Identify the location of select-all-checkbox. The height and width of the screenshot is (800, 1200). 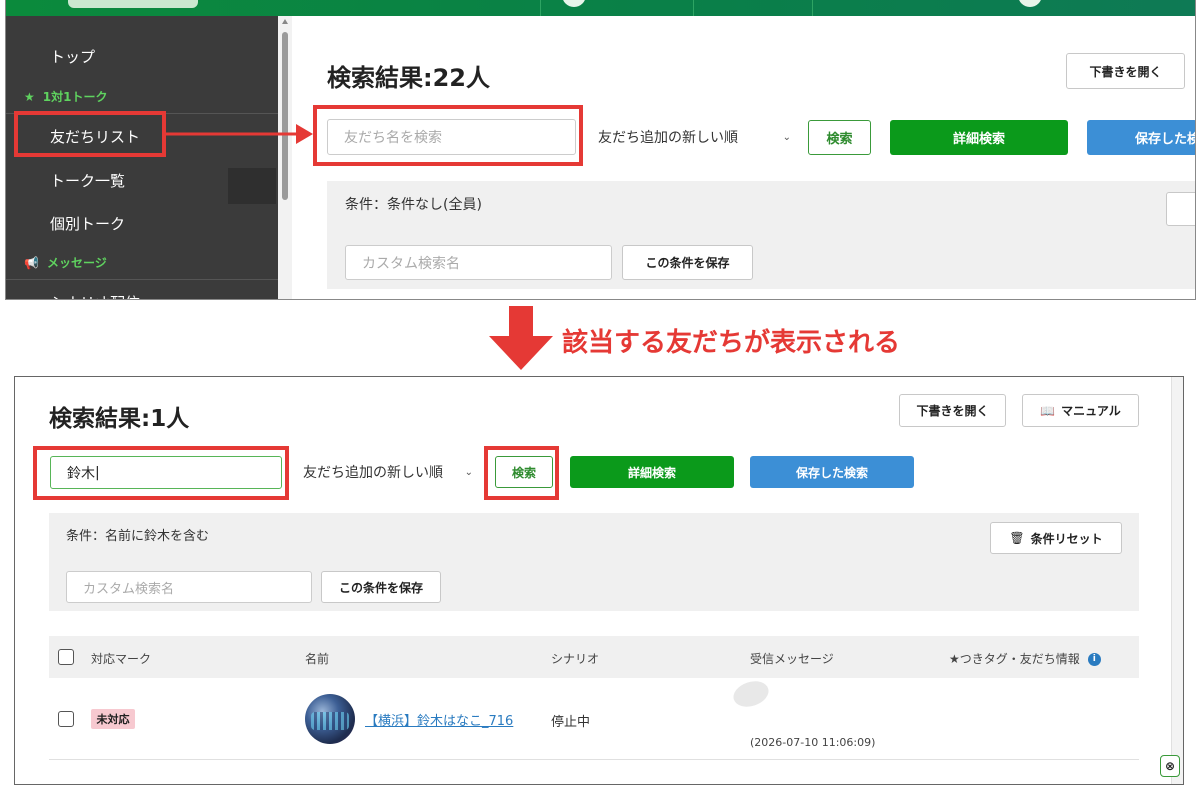
(66, 657).